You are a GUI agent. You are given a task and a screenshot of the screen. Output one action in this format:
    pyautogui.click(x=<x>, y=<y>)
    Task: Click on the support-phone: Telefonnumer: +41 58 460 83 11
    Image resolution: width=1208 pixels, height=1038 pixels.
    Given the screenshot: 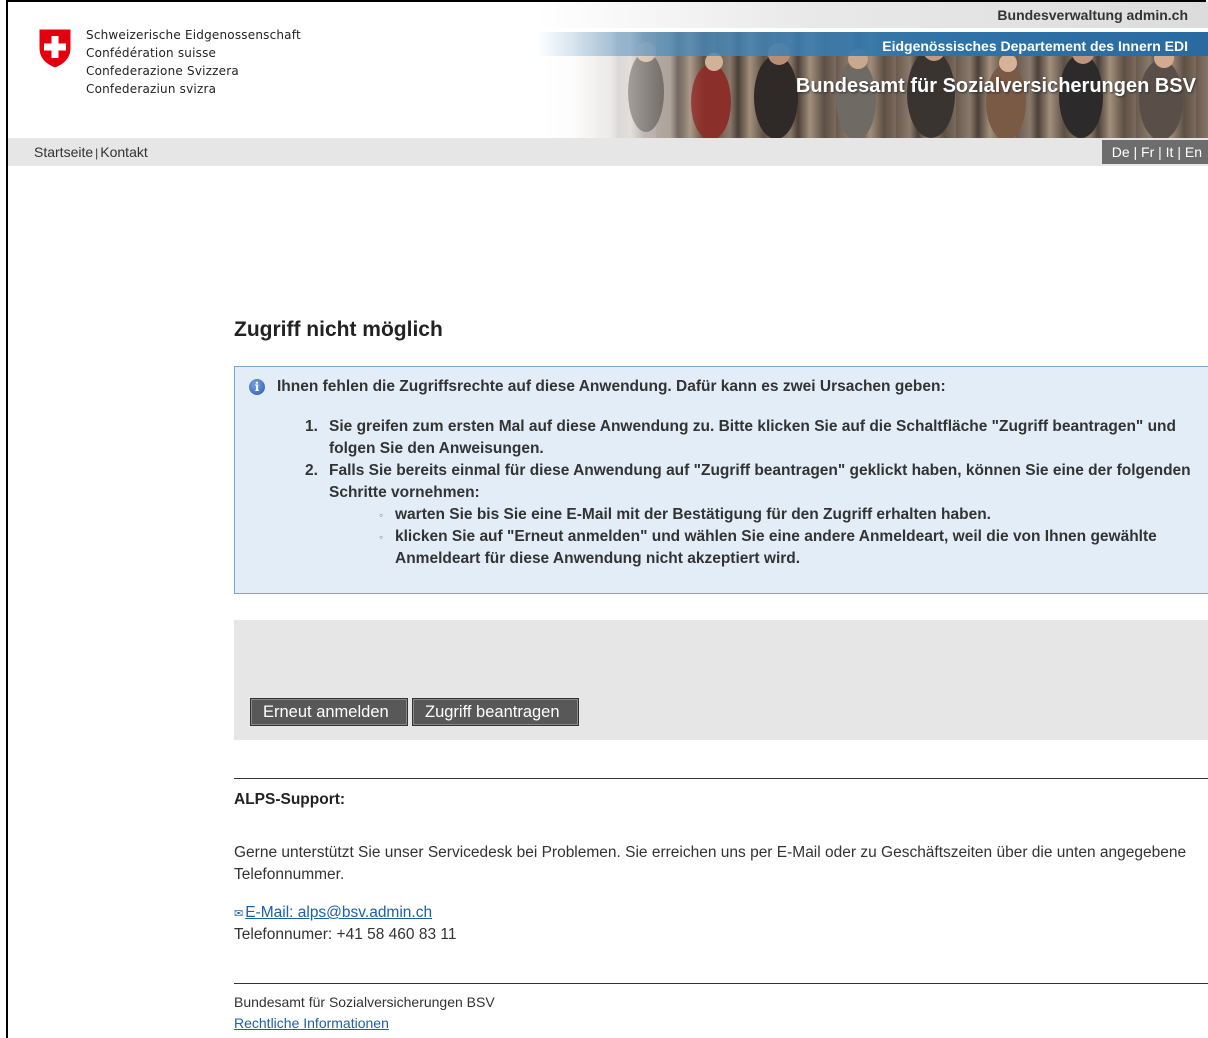 What is the action you would take?
    pyautogui.click(x=345, y=934)
    